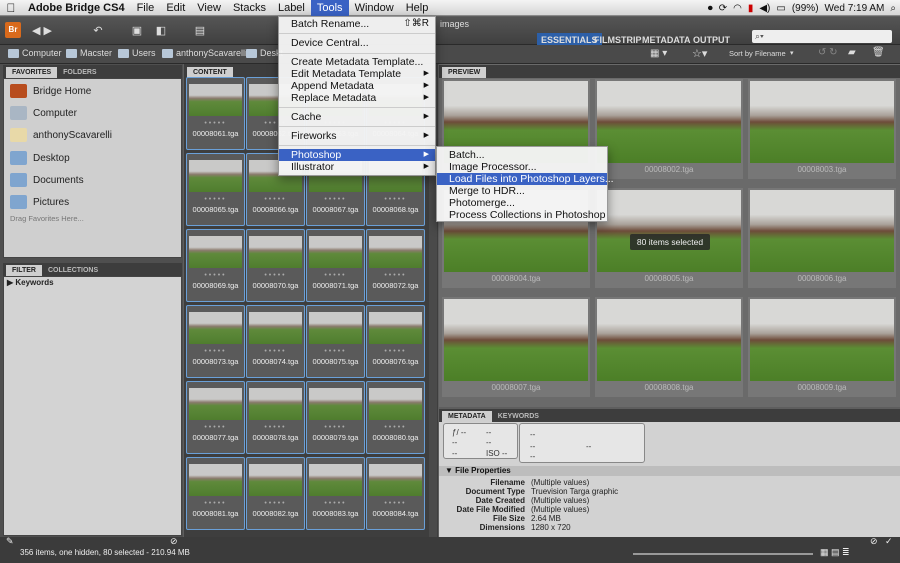 Image resolution: width=900 pixels, height=563 pixels. I want to click on star-filter-icon: ☆▾, so click(699, 53).